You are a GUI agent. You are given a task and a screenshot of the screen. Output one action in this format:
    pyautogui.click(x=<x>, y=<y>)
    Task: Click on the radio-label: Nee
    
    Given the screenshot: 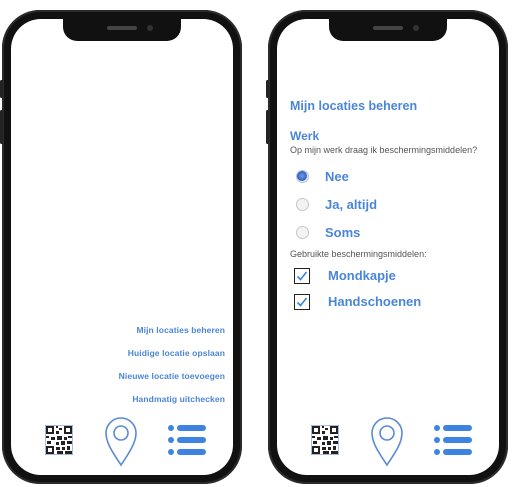 What is the action you would take?
    pyautogui.click(x=337, y=176)
    